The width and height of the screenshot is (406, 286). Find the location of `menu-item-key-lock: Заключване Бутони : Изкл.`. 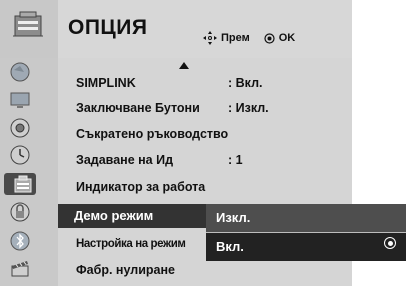

menu-item-key-lock: Заключване Бутони : Изкл. is located at coordinates (172, 108).